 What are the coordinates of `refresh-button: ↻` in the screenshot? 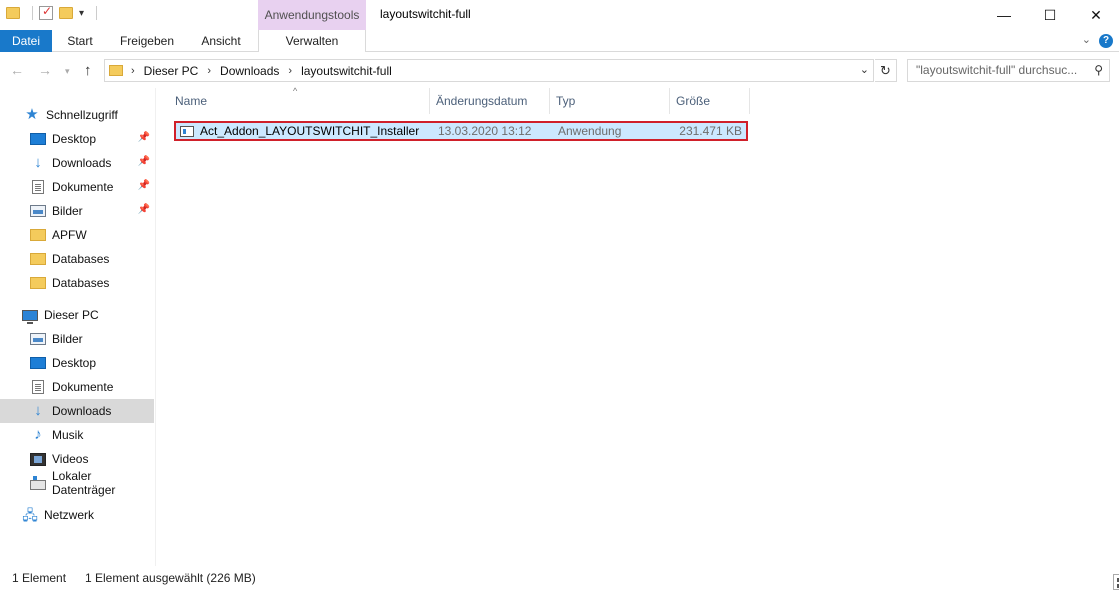 It's located at (886, 70).